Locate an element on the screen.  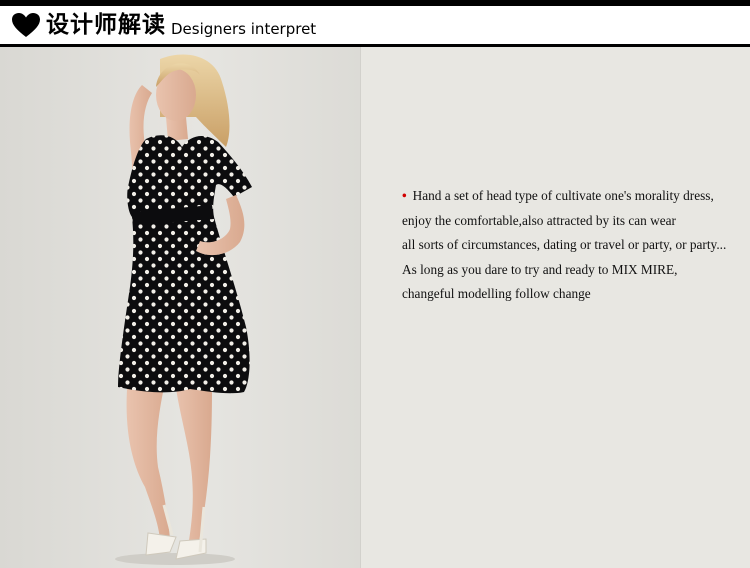
section-title-english: Designers interpret is located at coordinates (244, 28).